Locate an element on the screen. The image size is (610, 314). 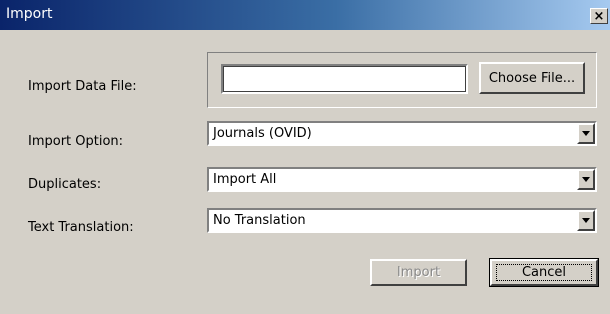
close-icon: × is located at coordinates (599, 16).